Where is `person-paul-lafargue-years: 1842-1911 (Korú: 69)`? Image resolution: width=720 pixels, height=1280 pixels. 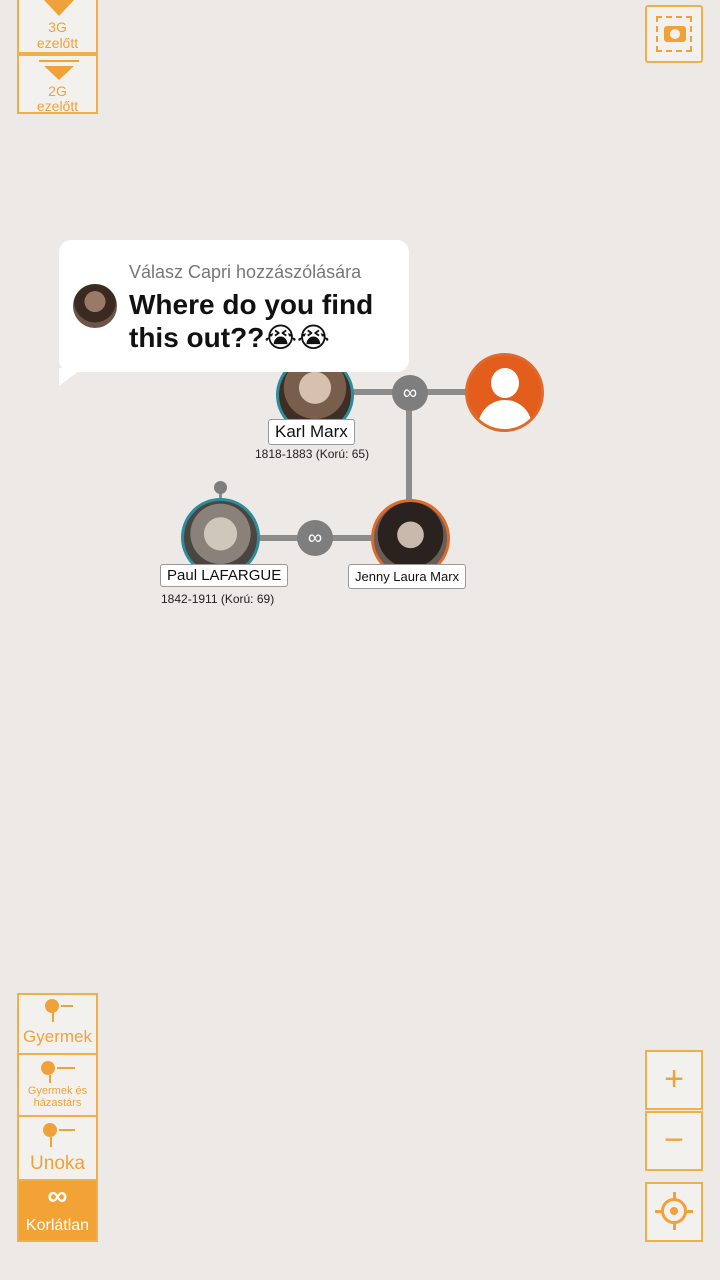 person-paul-lafargue-years: 1842-1911 (Korú: 69) is located at coordinates (218, 599).